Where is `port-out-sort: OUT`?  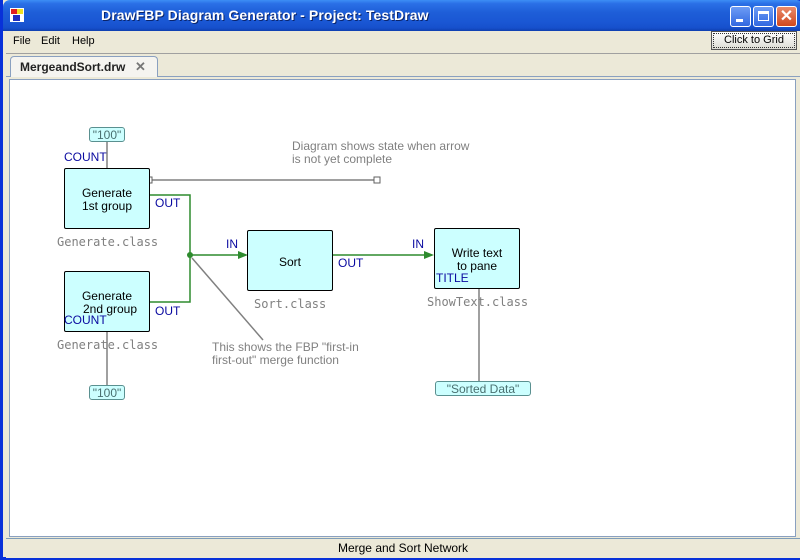 port-out-sort: OUT is located at coordinates (350, 263).